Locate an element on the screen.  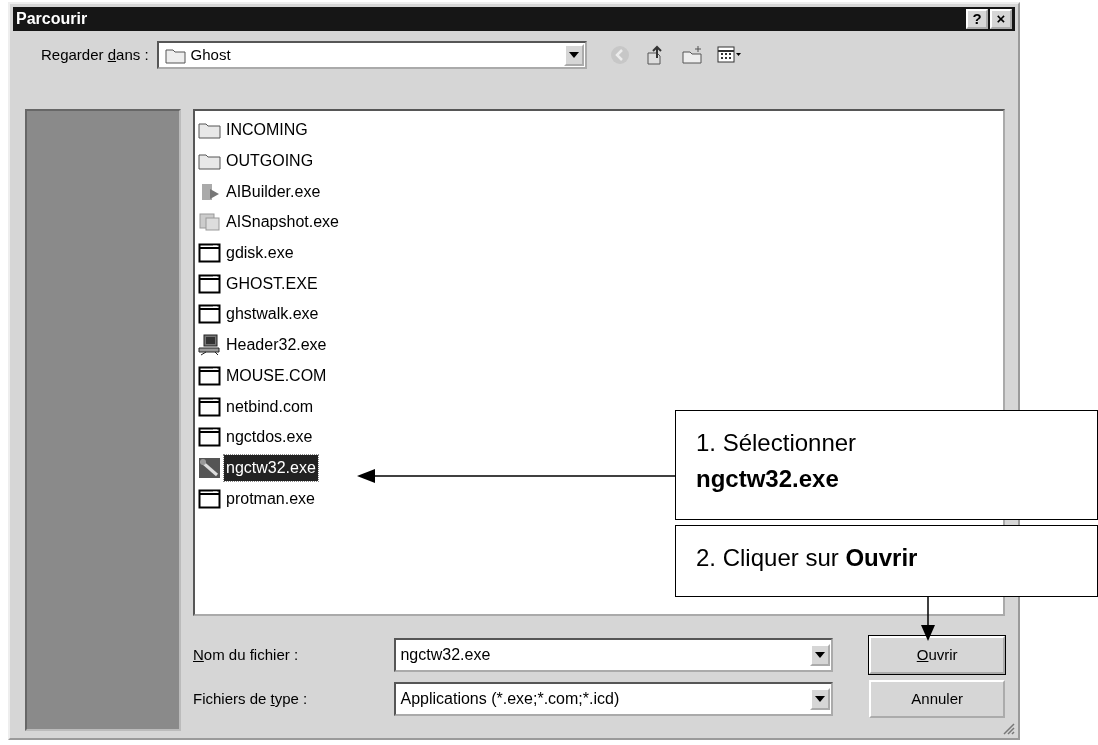
image-icon is located at coordinates (209, 222).